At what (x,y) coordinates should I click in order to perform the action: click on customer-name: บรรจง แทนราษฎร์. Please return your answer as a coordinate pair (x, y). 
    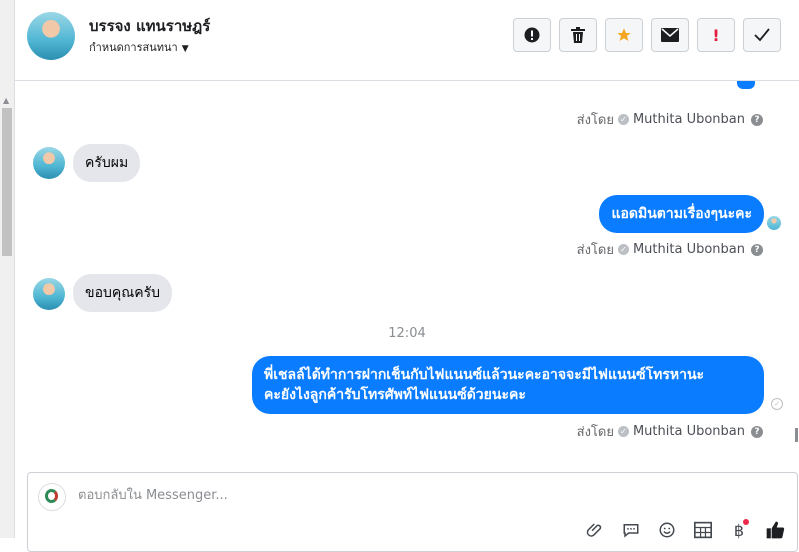
    Looking at the image, I should click on (149, 26).